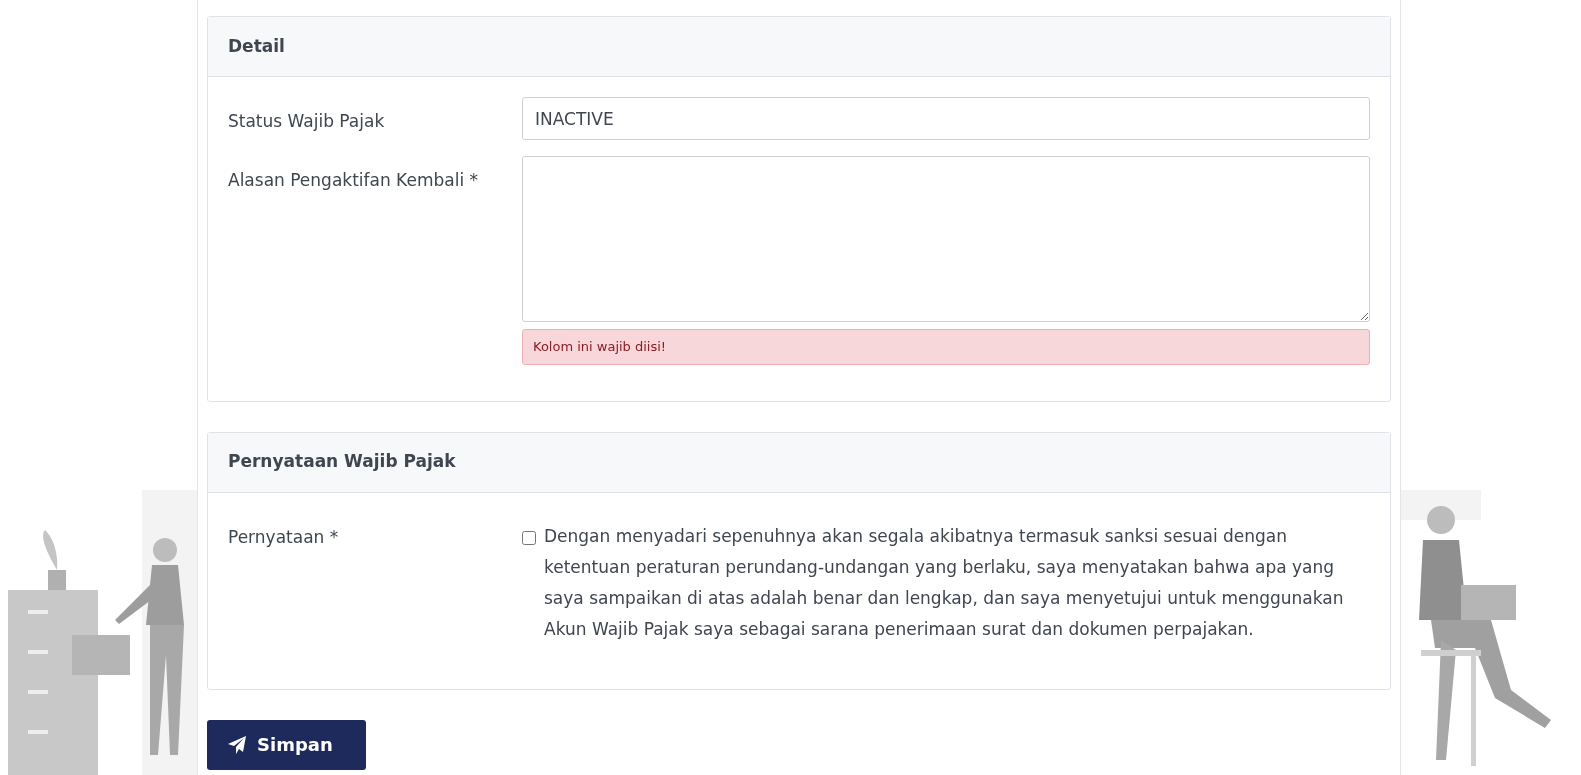 Image resolution: width=1581 pixels, height=775 pixels. What do you see at coordinates (286, 744) in the screenshot?
I see `save-button: Simpan` at bounding box center [286, 744].